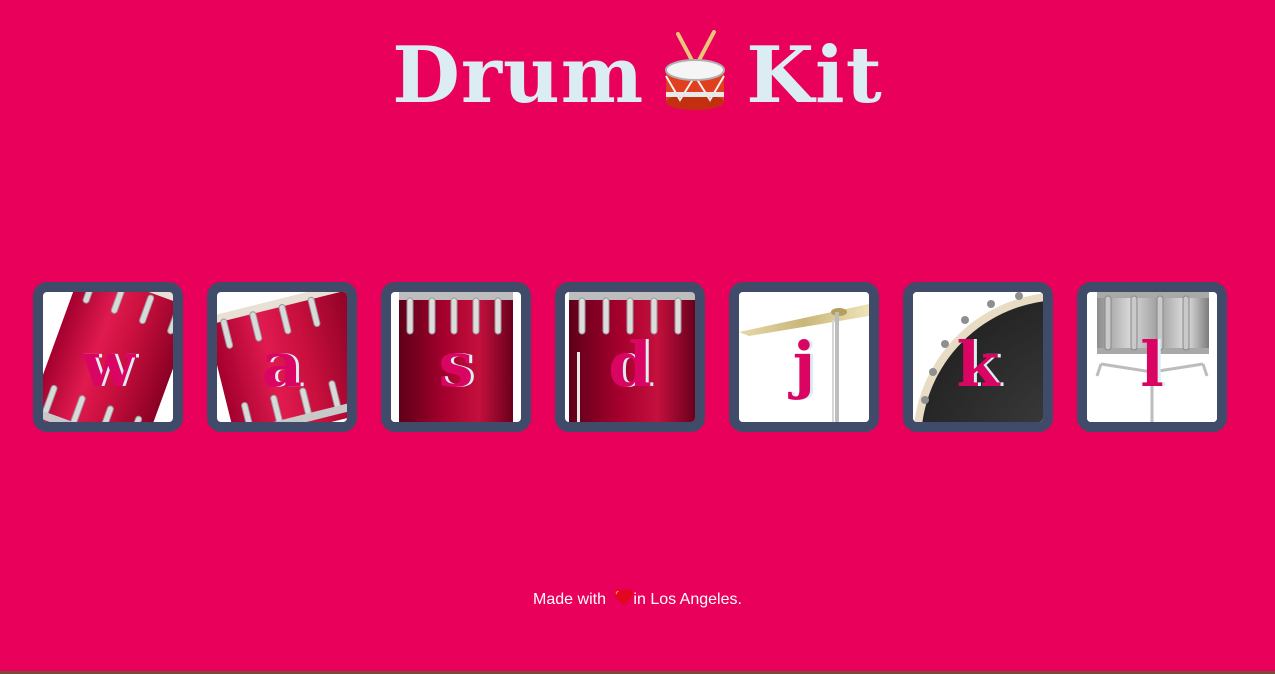 The width and height of the screenshot is (1275, 674). Describe the element at coordinates (695, 70) in the screenshot. I see `drum-emoji-icon` at that location.